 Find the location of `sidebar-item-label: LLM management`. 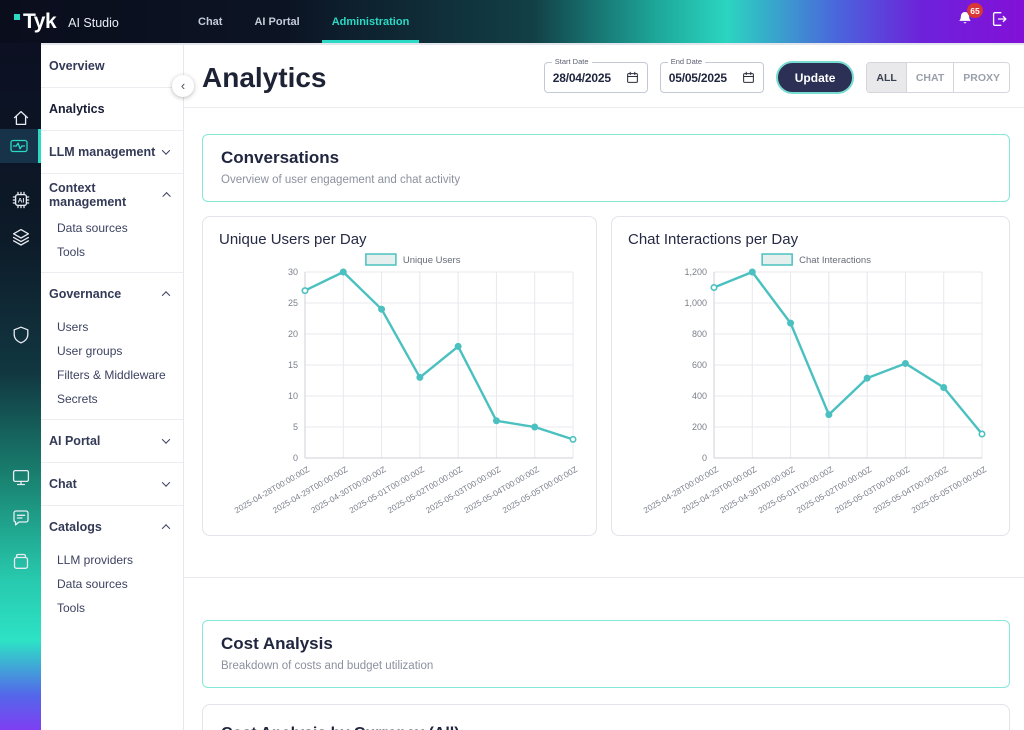

sidebar-item-label: LLM management is located at coordinates (102, 152).